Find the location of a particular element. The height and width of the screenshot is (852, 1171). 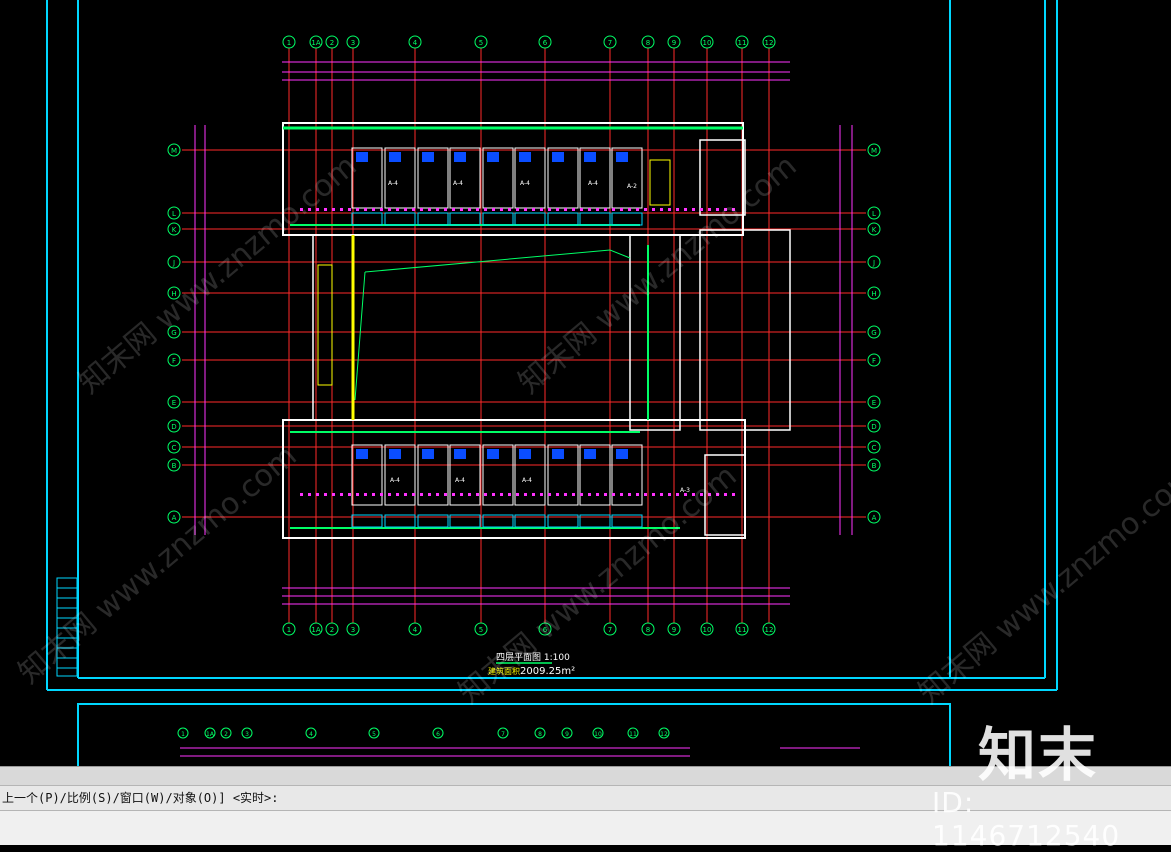

axis-bubbles-lower: 1 1A 2 3 4 5 6 7 8 9 10 11 12 is located at coordinates (423, 733).